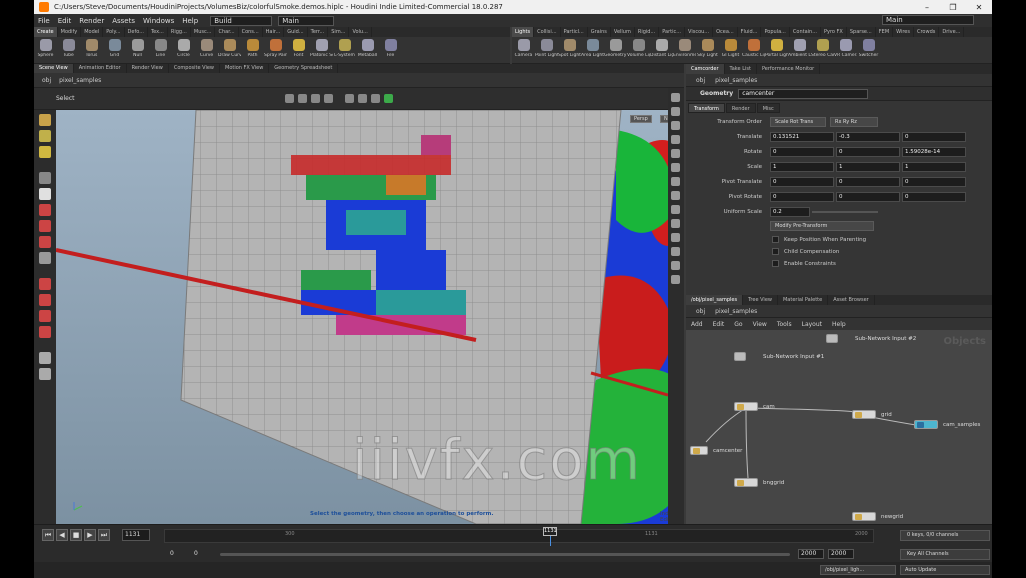 Image resolution: width=1026 pixels, height=578 pixels. I want to click on shelf-tool-area-light: Area Light, so click(592, 50).